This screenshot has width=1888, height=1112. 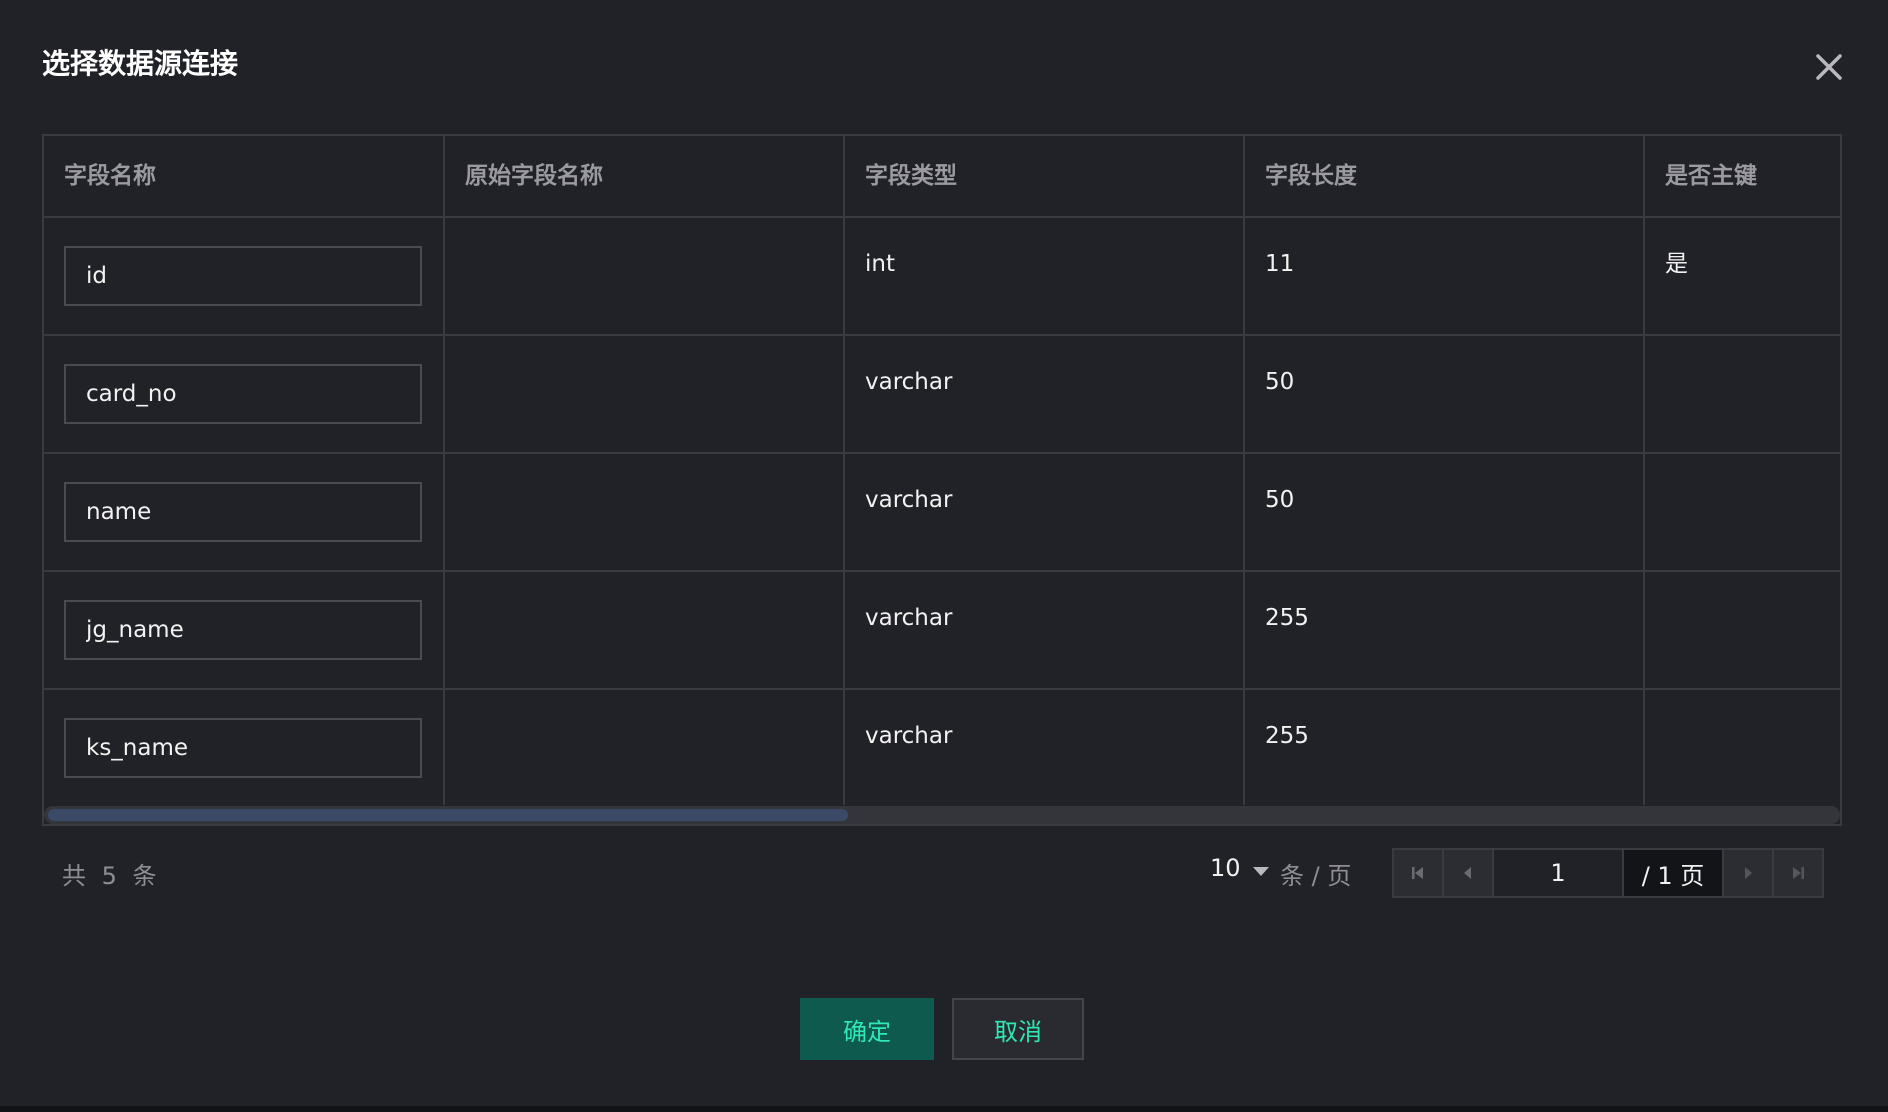 I want to click on pagination: / 1 页, so click(x=1608, y=873).